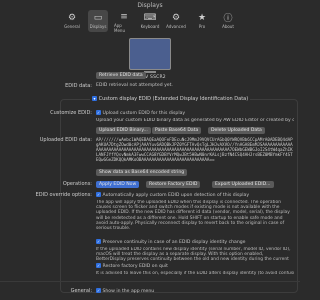 The width and height of the screenshot is (320, 300). I want to click on auto-apply-checkbox: ✓, so click(98, 194).